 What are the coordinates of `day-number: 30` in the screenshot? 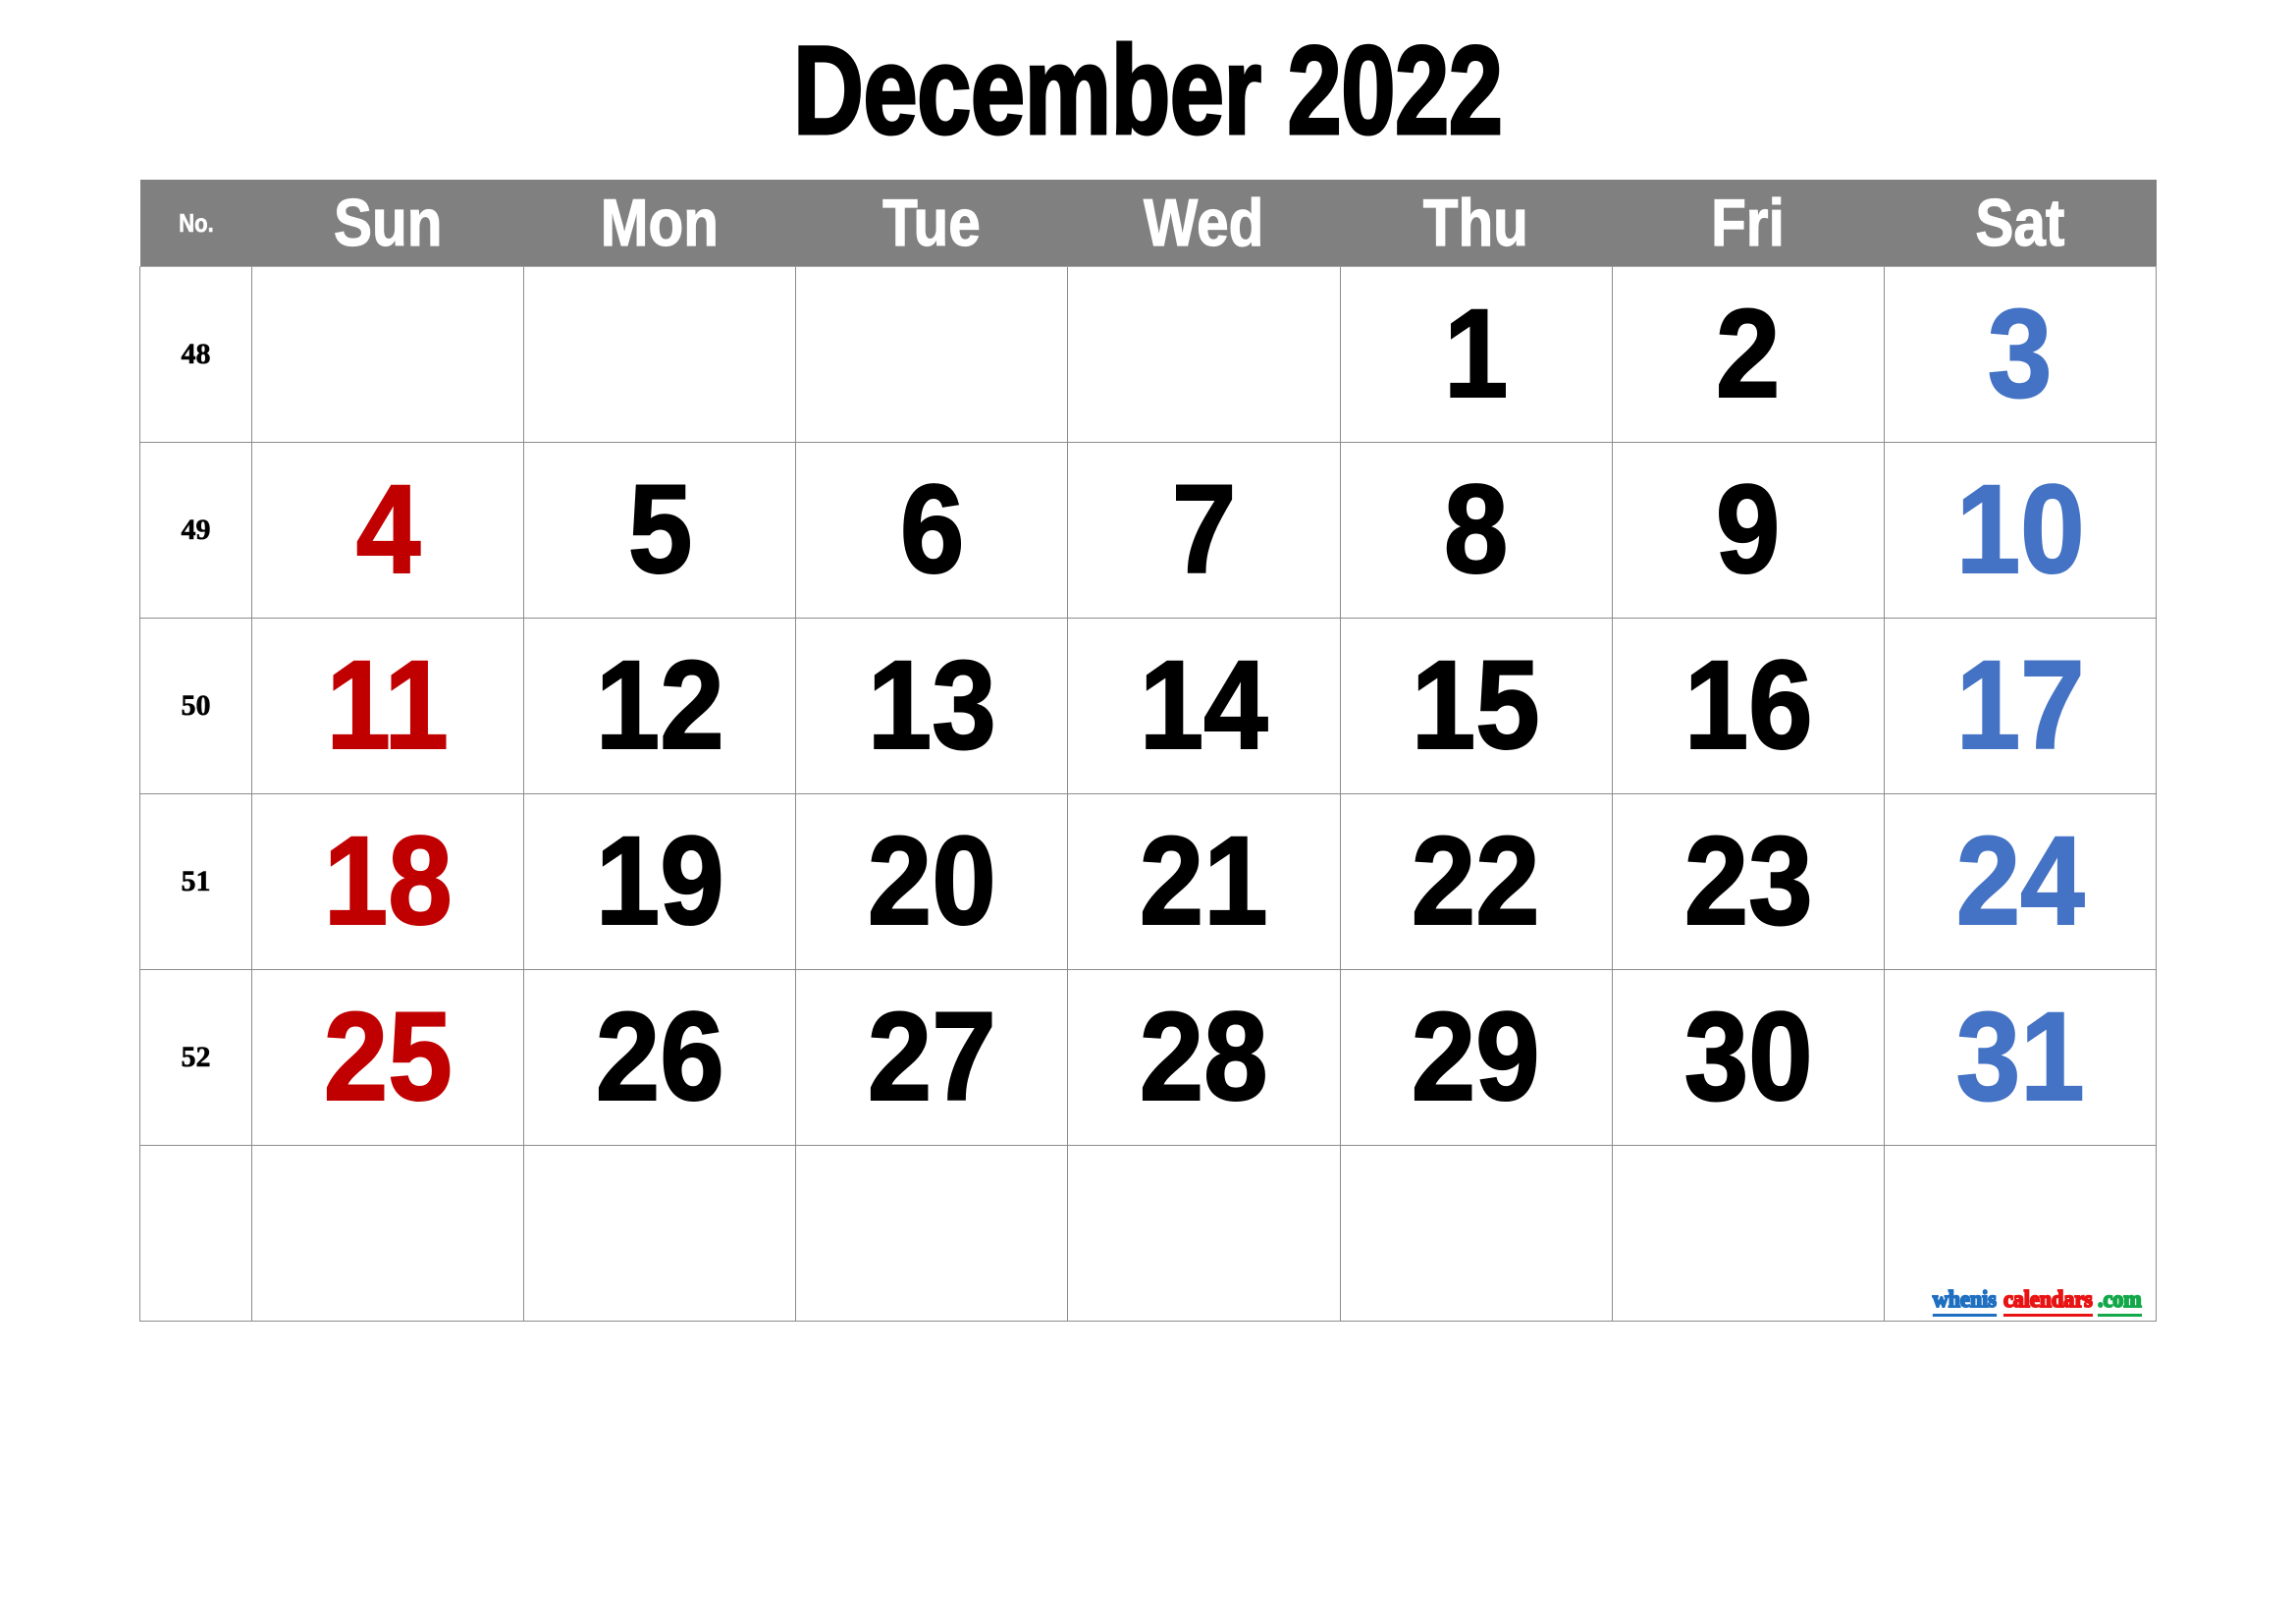 It's located at (1747, 1057).